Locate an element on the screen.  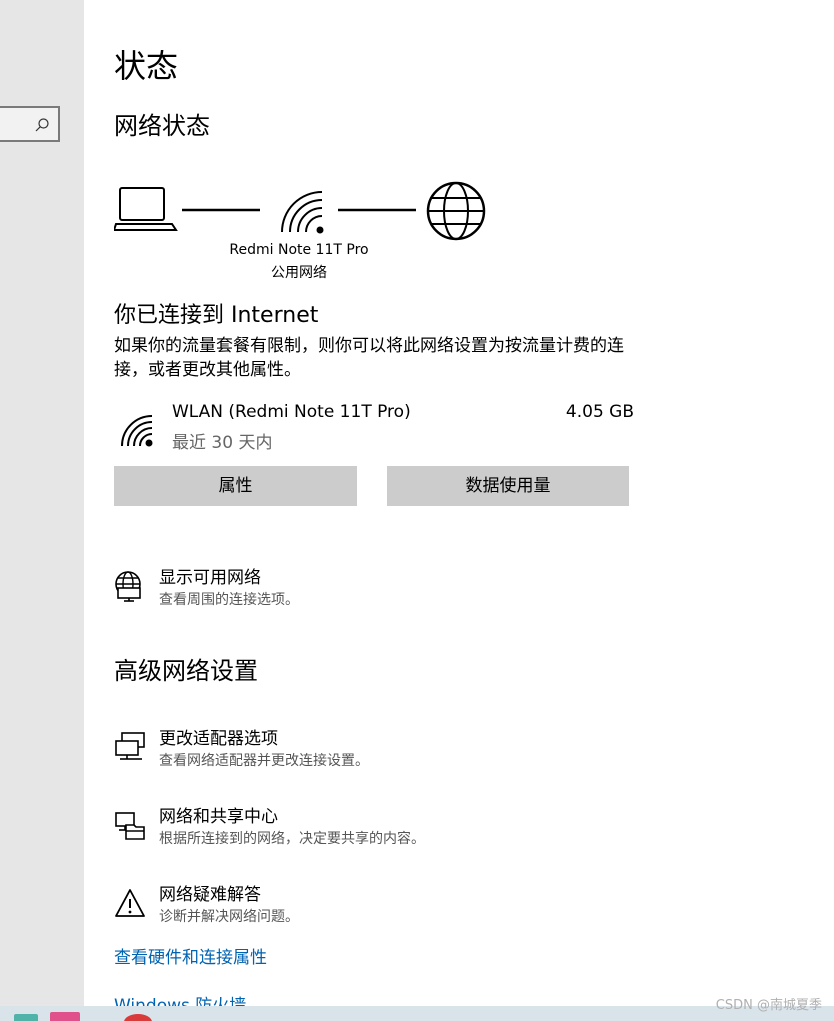
taskbar is located at coordinates (417, 1013).